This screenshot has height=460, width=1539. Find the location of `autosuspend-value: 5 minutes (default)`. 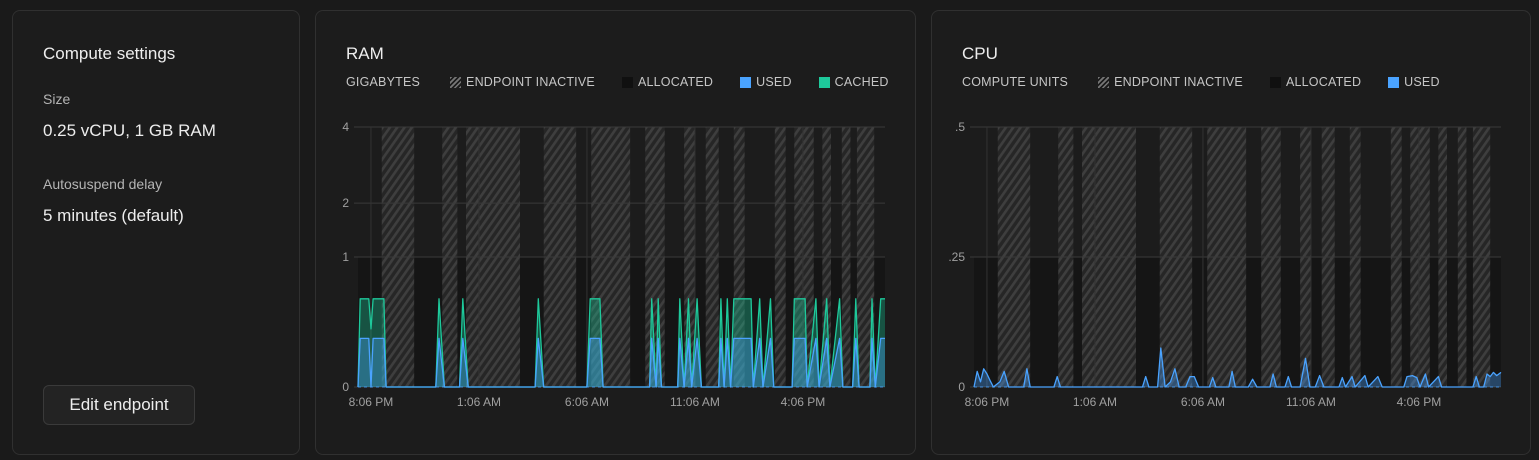

autosuspend-value: 5 minutes (default) is located at coordinates (113, 215).